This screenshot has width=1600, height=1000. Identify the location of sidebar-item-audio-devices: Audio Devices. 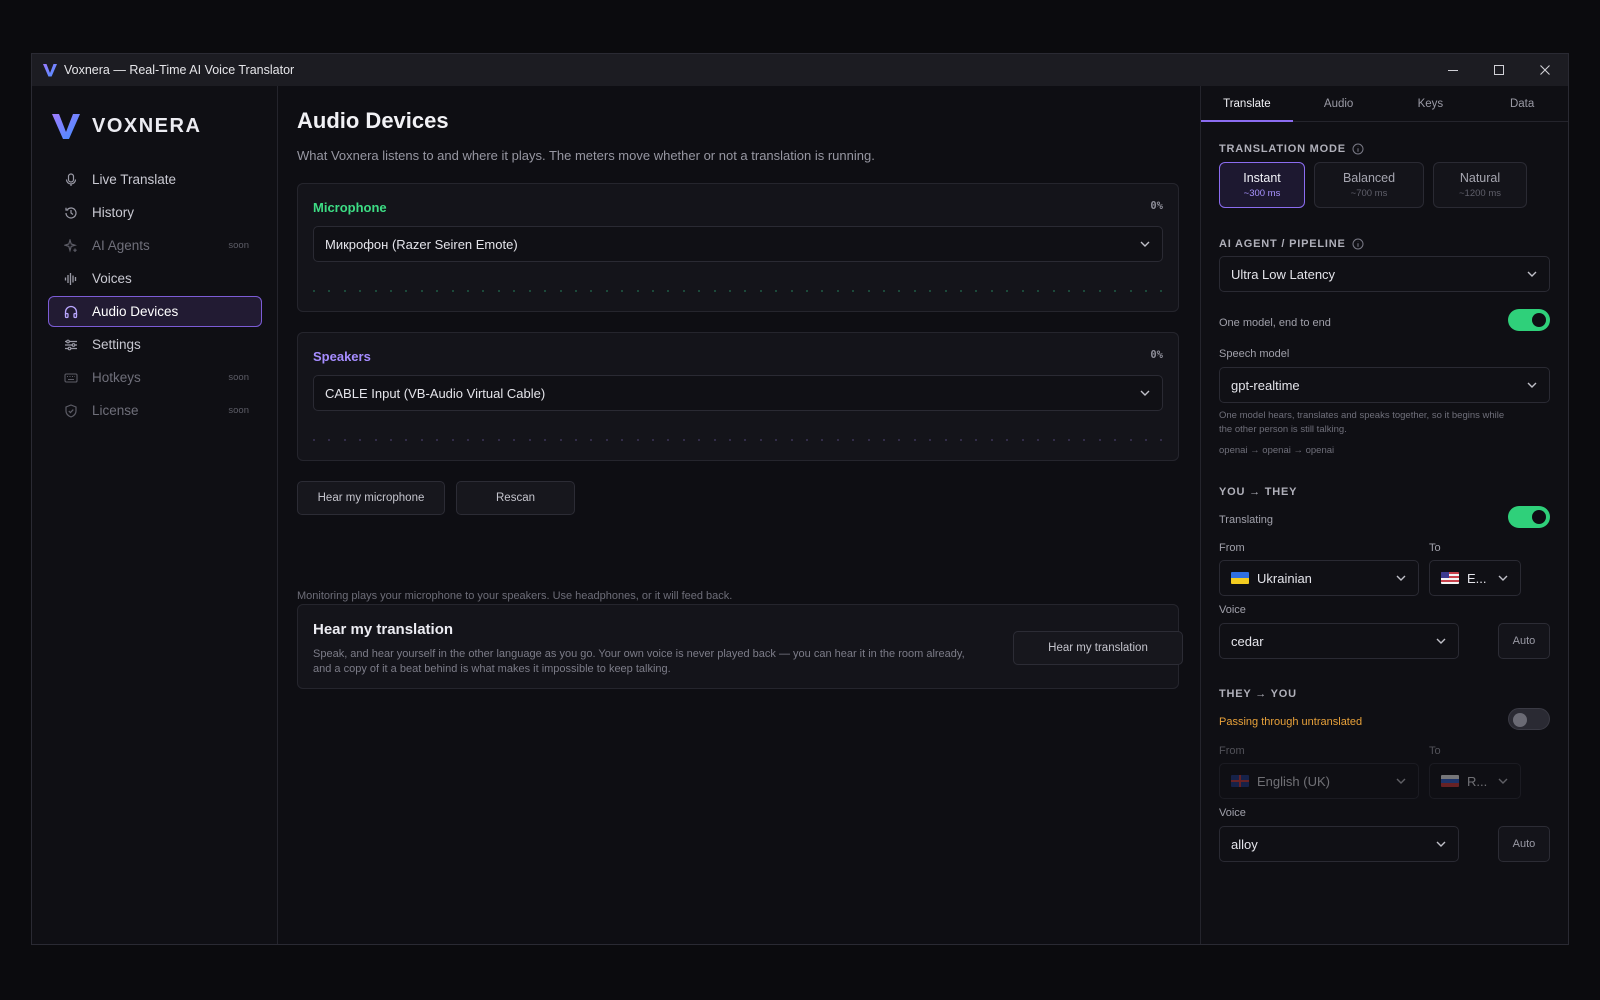
(155, 311).